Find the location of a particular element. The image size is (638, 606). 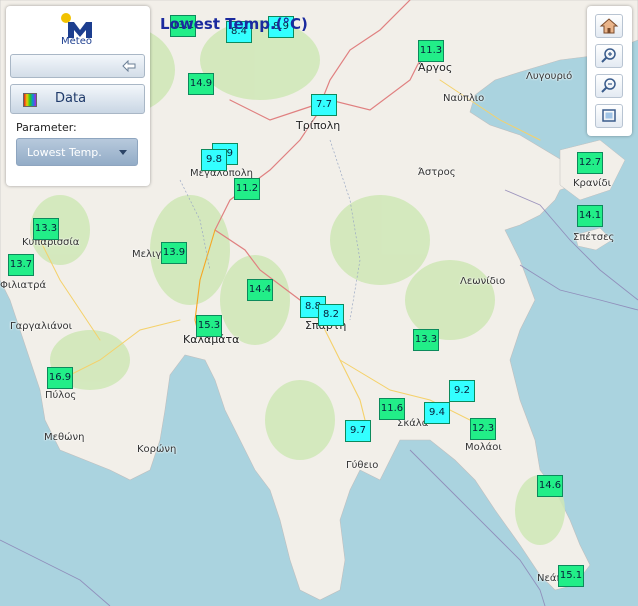

map-controls is located at coordinates (609, 71).